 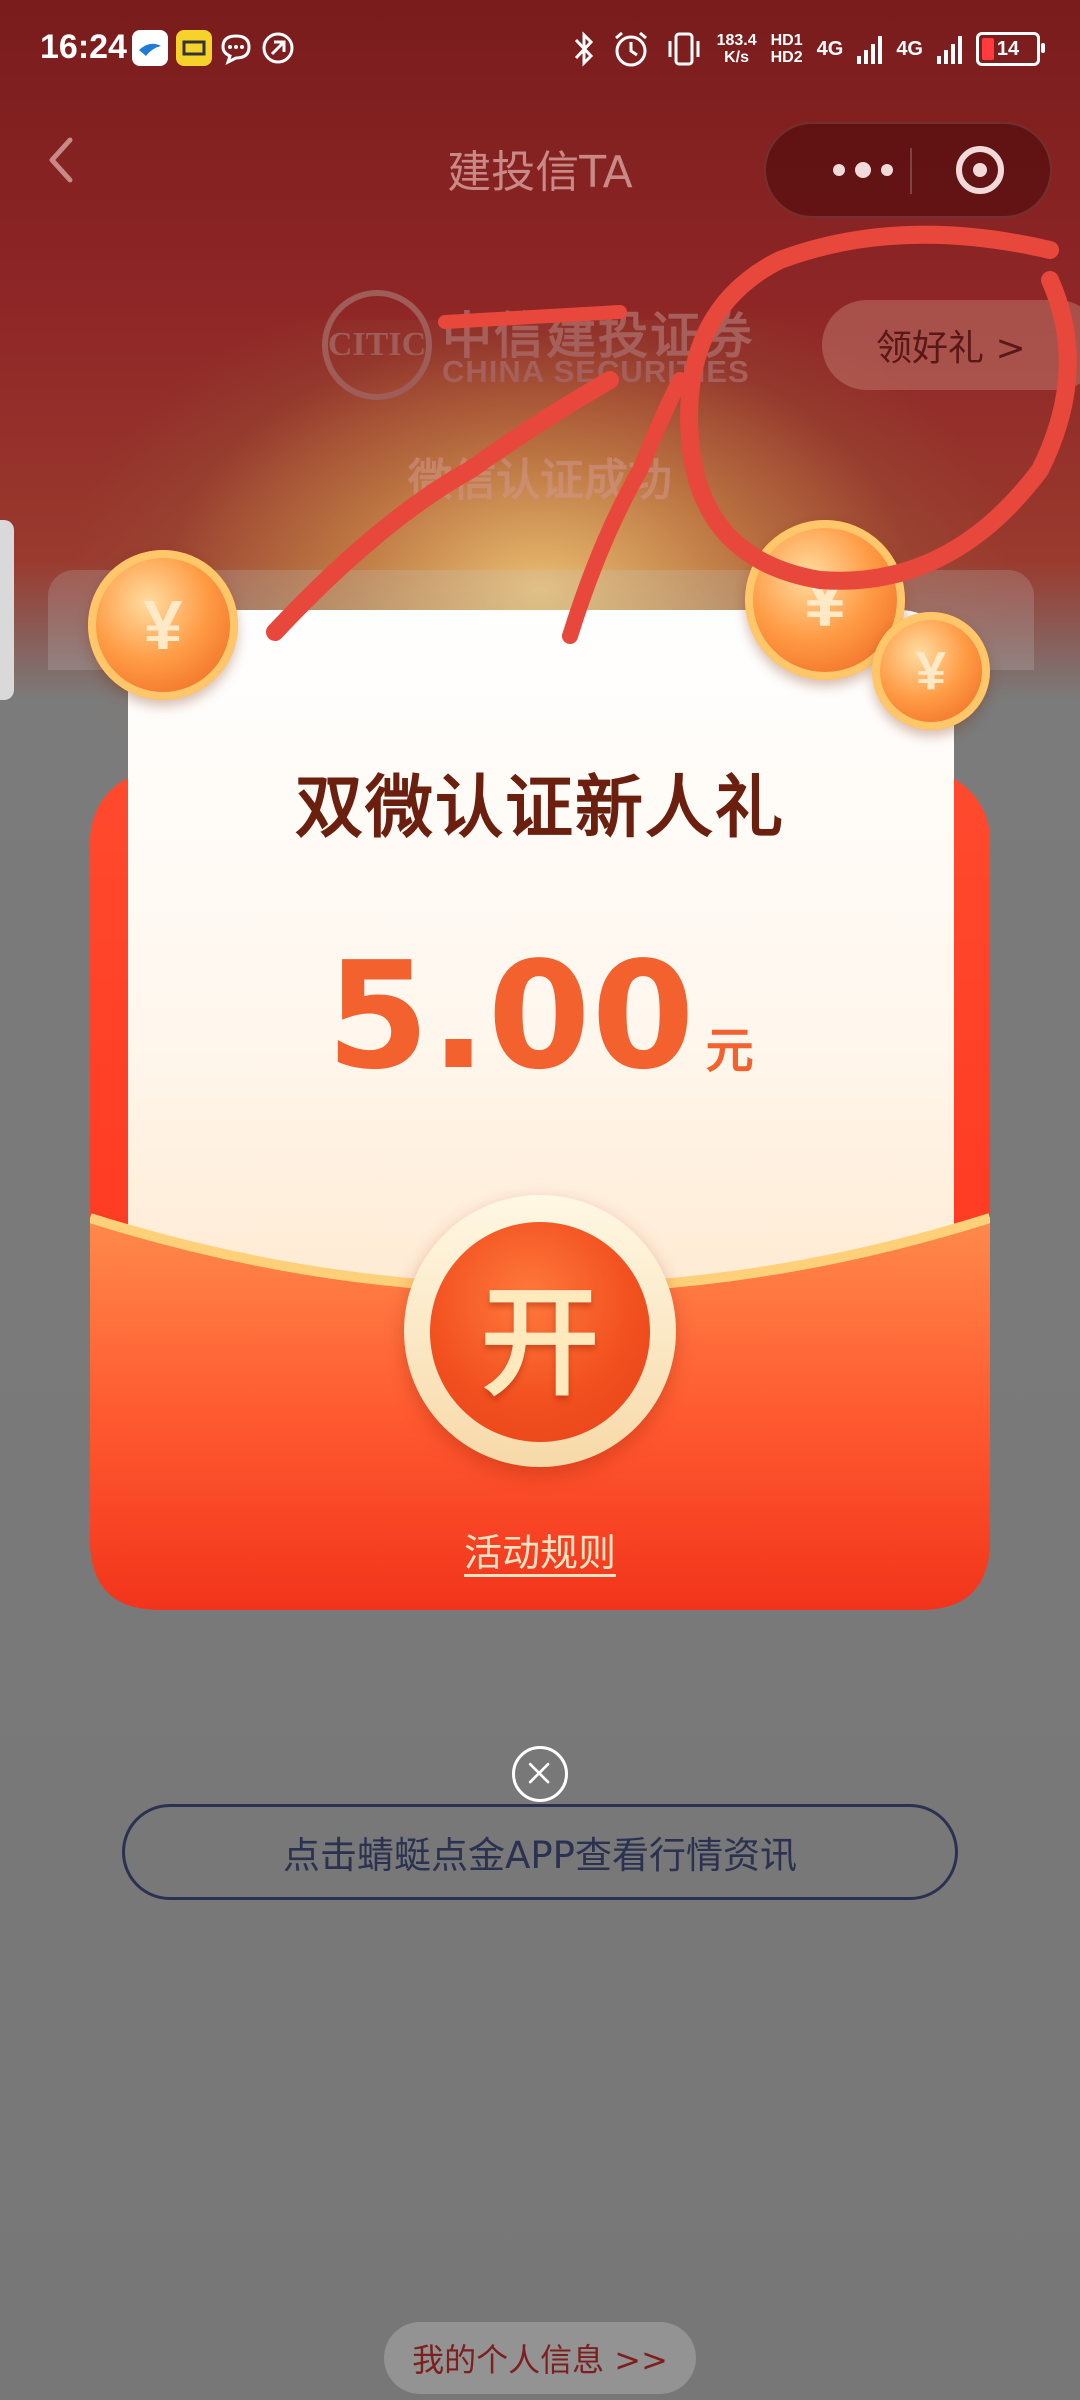 I want to click on amount-unit: 元, so click(x=729, y=1051).